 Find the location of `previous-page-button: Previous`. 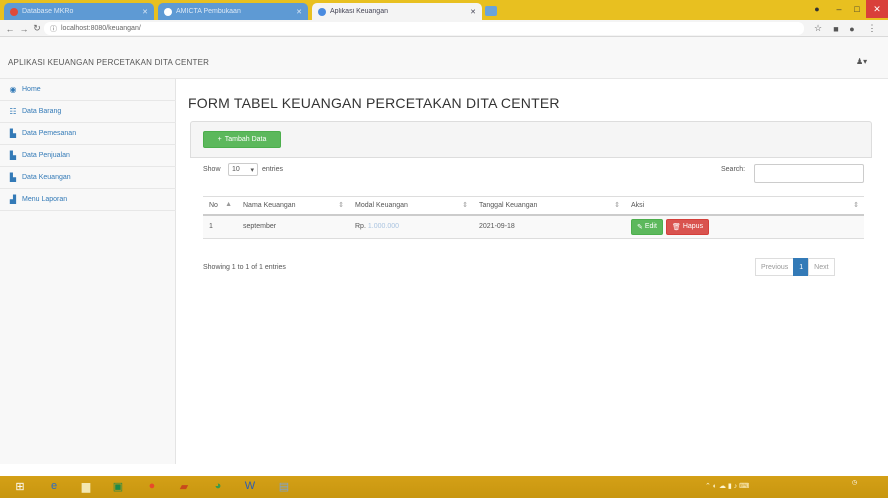

previous-page-button: Previous is located at coordinates (775, 267).